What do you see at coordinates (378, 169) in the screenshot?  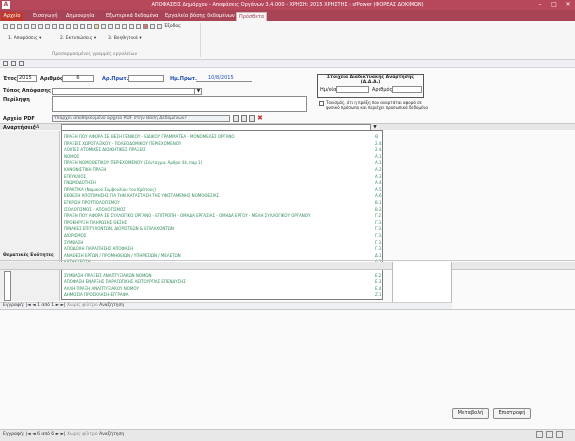 I see `dropdown-option-code: Α.2` at bounding box center [378, 169].